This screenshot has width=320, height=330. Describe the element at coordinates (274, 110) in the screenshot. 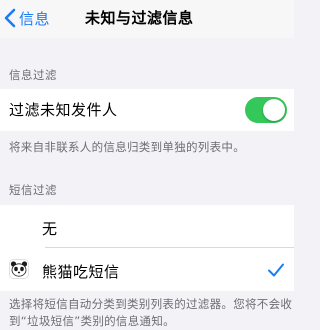

I see `toggle-knob` at that location.